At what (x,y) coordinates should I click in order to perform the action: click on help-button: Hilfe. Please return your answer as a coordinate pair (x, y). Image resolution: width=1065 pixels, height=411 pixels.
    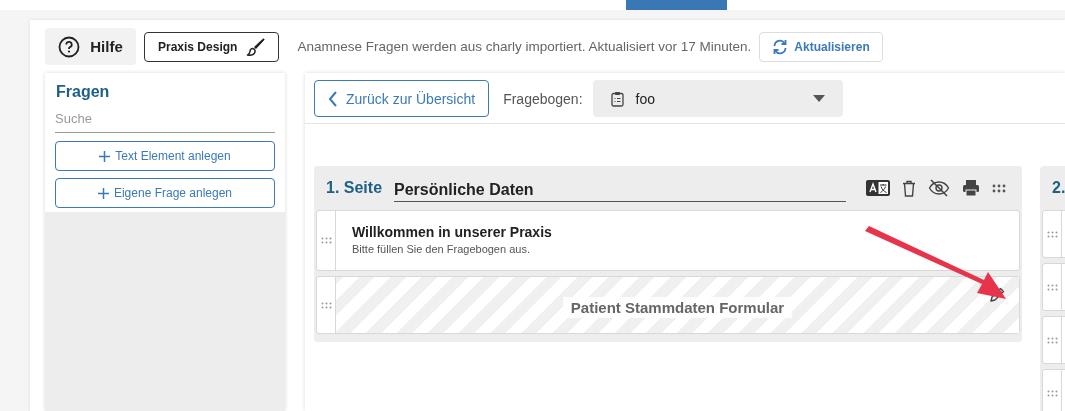
    Looking at the image, I should click on (90, 46).